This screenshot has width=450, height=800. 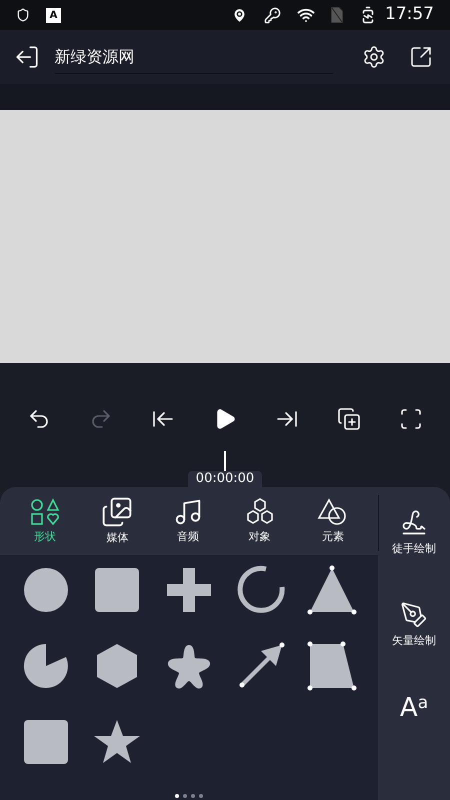 What do you see at coordinates (409, 14) in the screenshot?
I see `clock: 17:57` at bounding box center [409, 14].